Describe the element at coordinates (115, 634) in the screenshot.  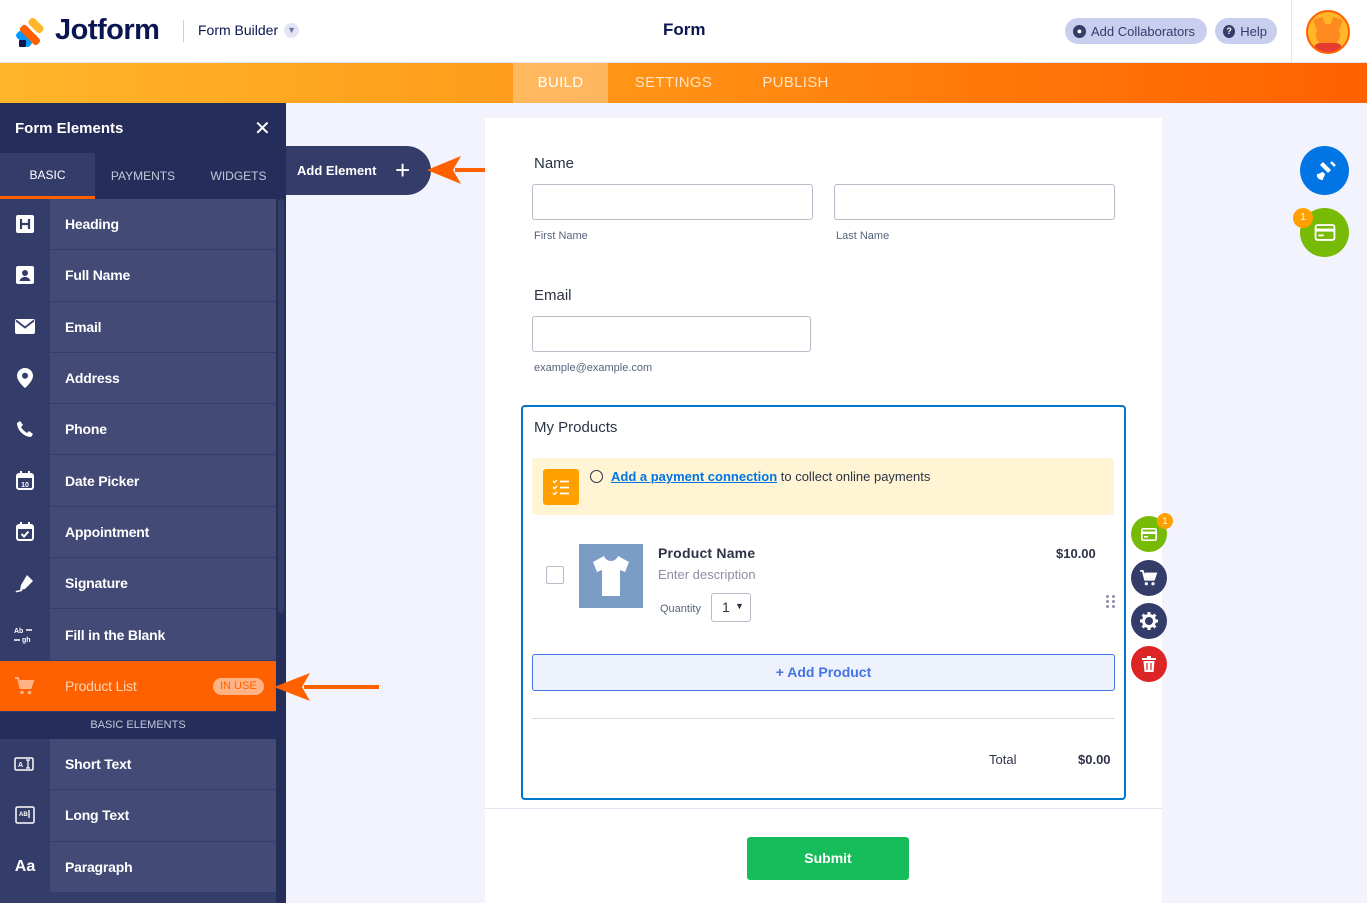
I see `element-label: Fill in the Blank` at that location.